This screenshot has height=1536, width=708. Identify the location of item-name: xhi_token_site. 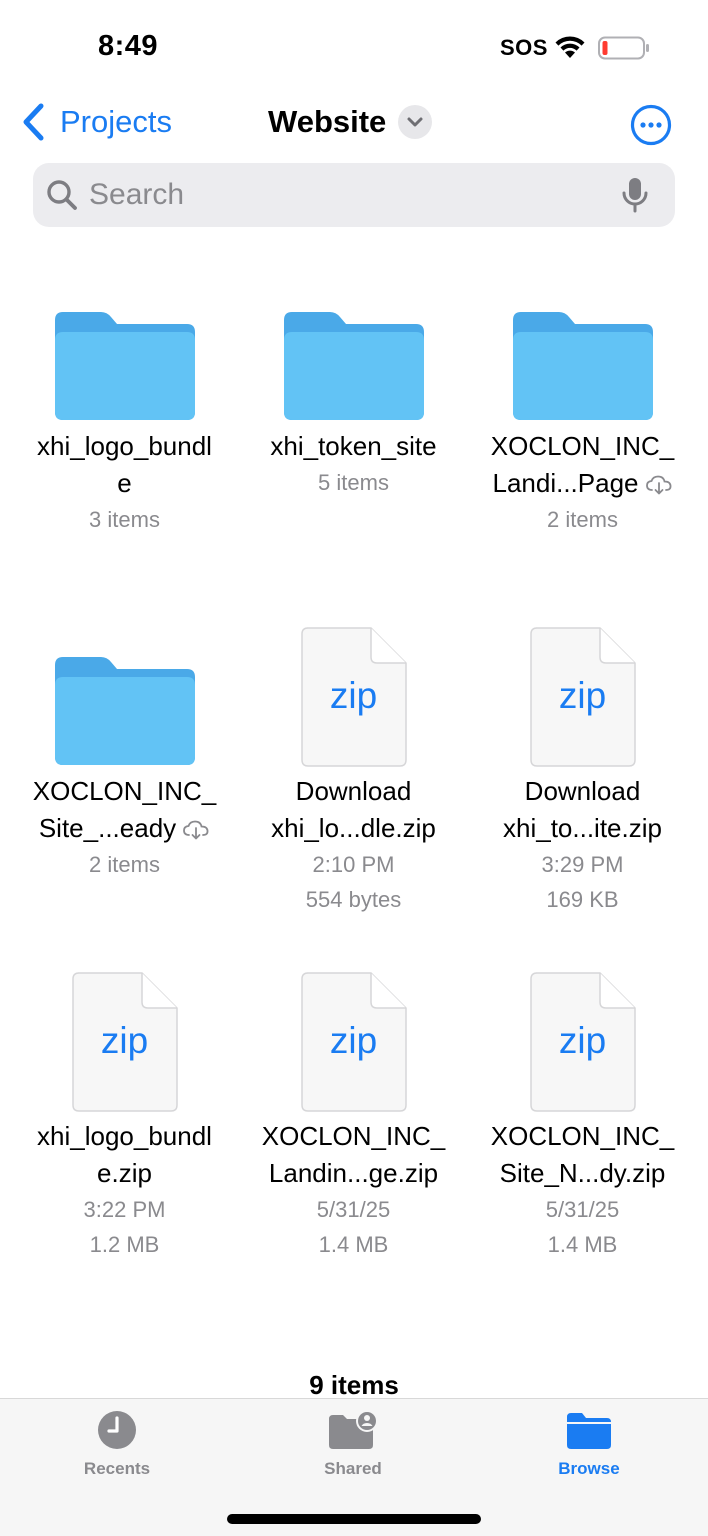
(354, 446).